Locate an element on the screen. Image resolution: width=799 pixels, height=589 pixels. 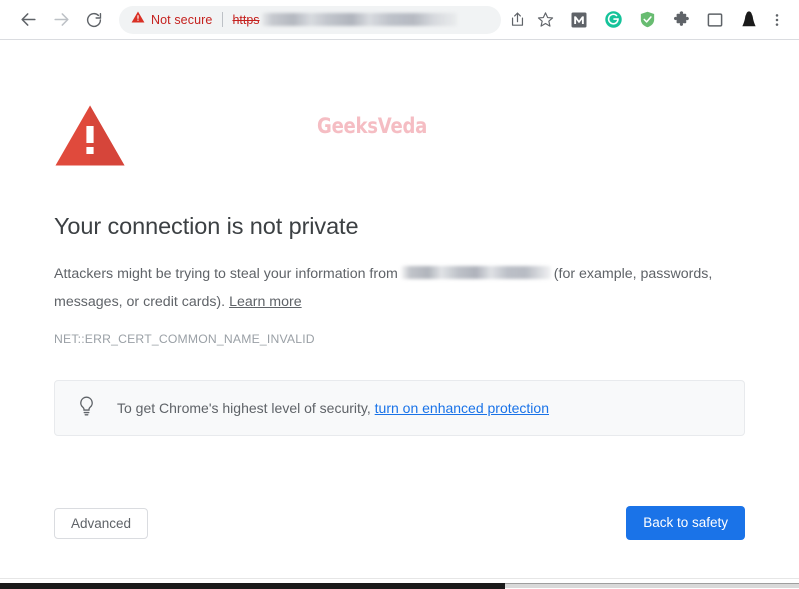
learn-more-link: Learn more is located at coordinates (265, 302).